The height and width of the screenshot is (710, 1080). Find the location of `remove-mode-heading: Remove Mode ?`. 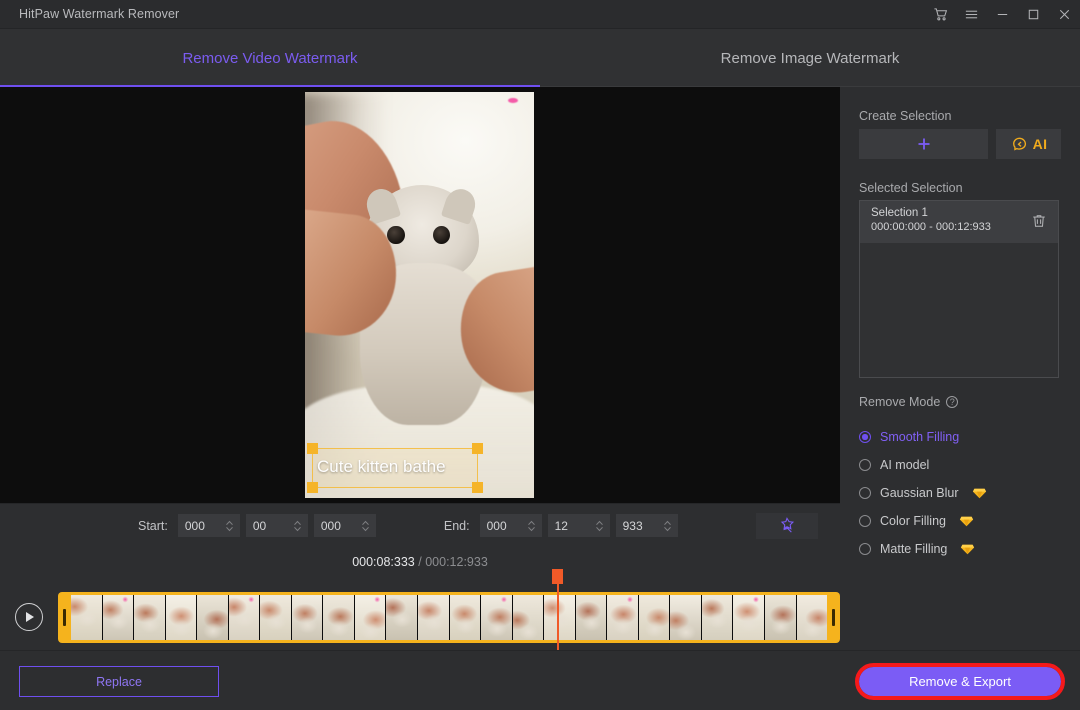

remove-mode-heading: Remove Mode ? is located at coordinates (909, 402).